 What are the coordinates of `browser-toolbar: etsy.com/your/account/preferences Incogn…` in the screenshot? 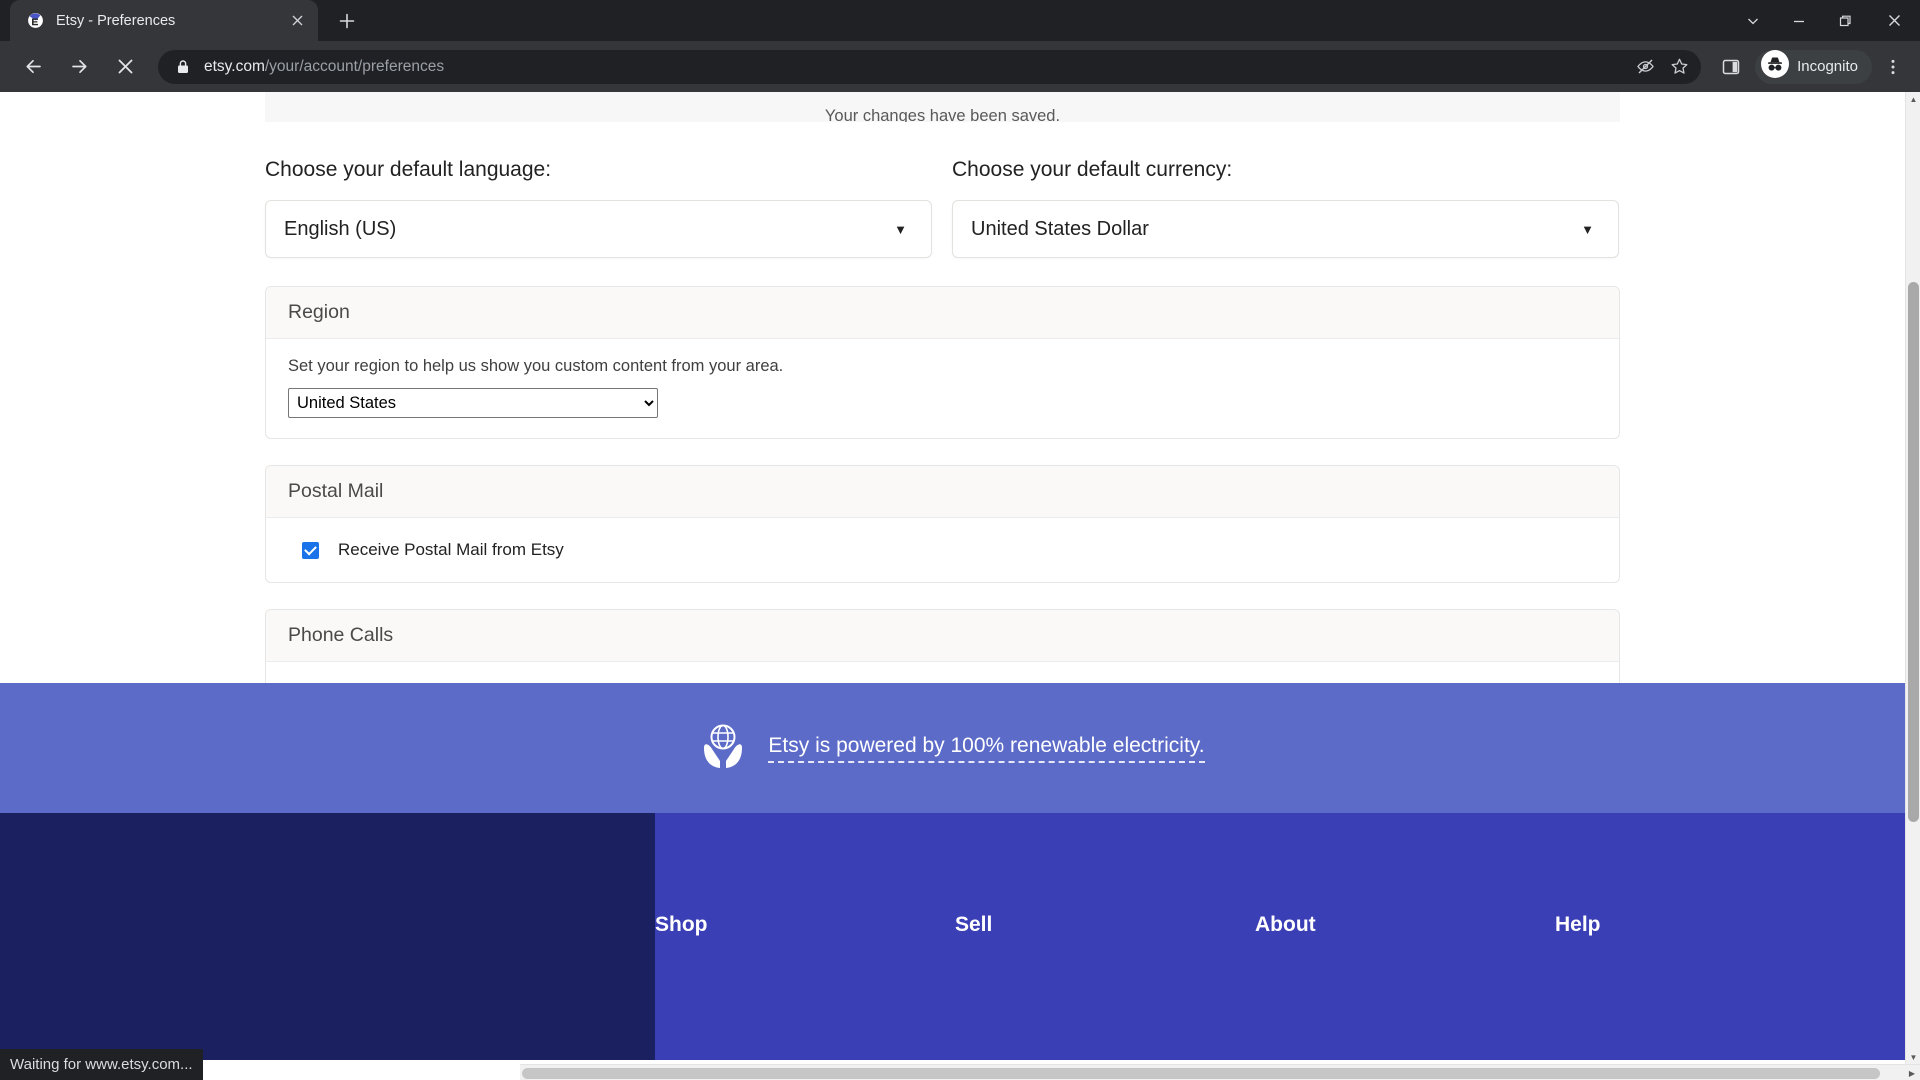 It's located at (960, 66).